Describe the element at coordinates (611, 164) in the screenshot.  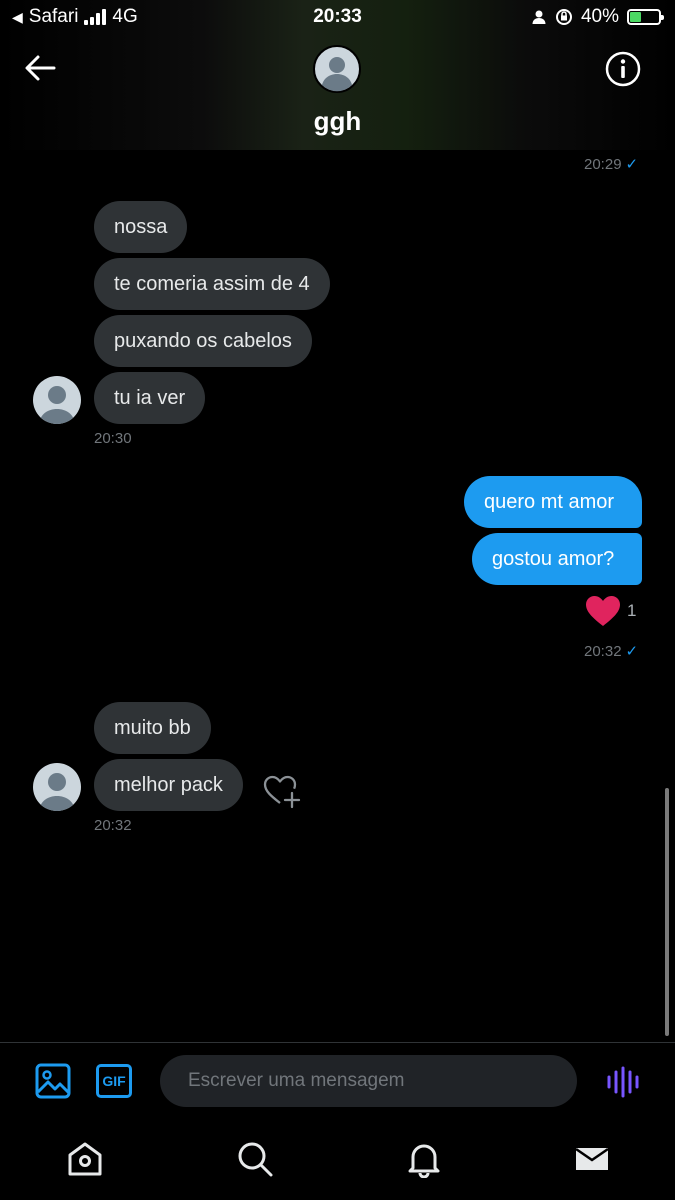
I see `message-timestamp: 20:29 ✓` at that location.